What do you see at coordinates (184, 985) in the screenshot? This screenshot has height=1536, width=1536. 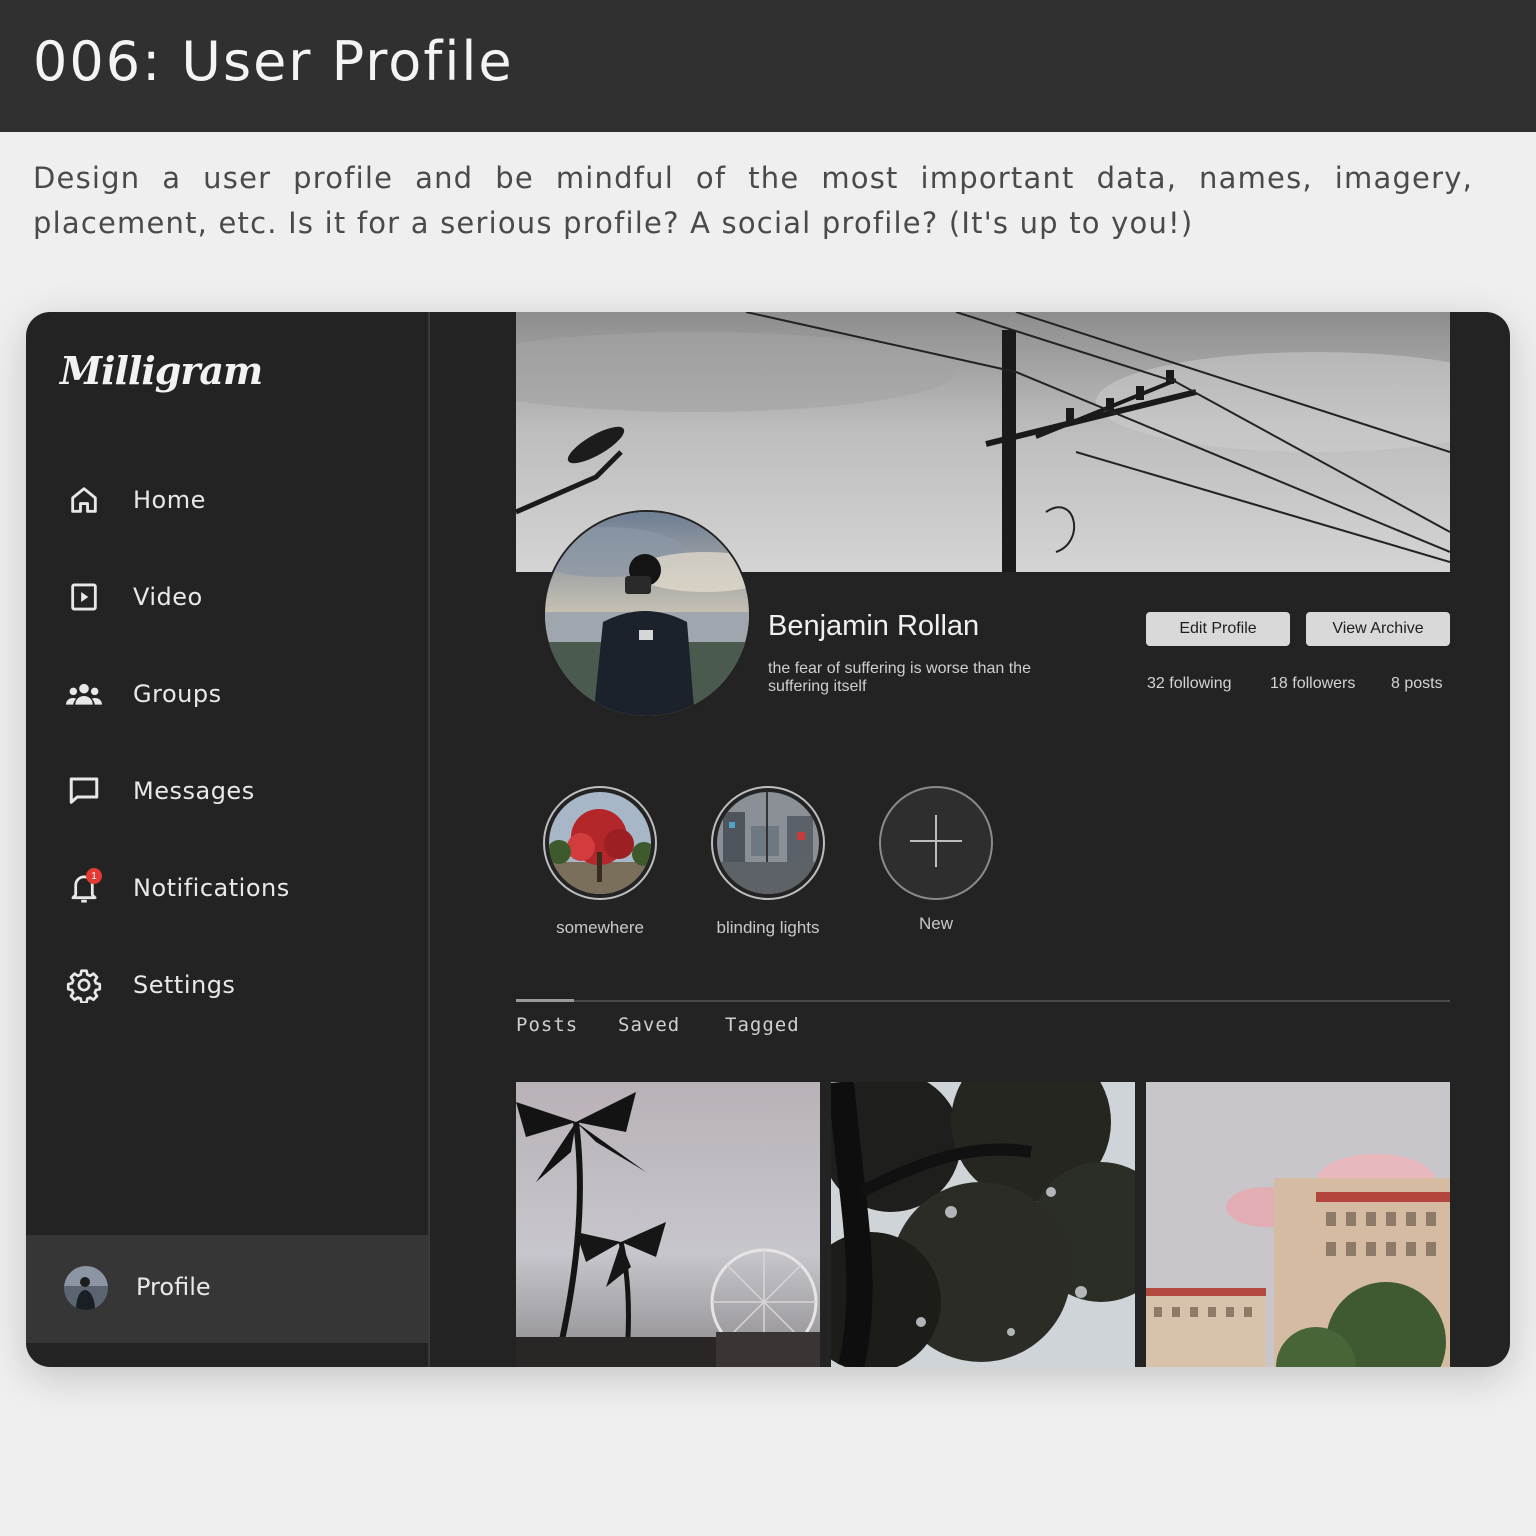 I see `sidebar-item-label: Settings` at bounding box center [184, 985].